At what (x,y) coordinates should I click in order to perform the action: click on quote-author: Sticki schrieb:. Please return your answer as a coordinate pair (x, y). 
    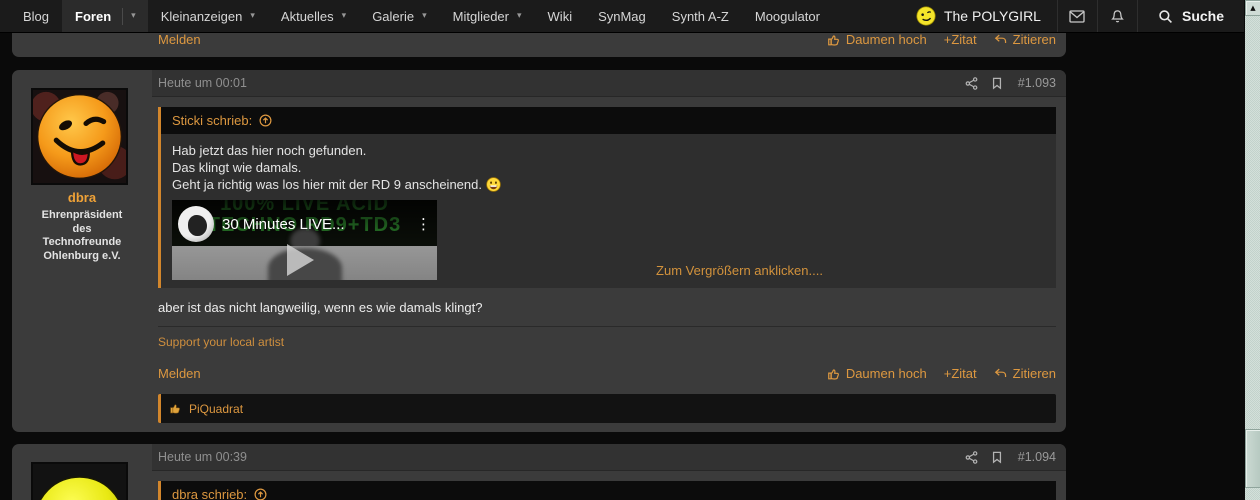
    Looking at the image, I should click on (212, 120).